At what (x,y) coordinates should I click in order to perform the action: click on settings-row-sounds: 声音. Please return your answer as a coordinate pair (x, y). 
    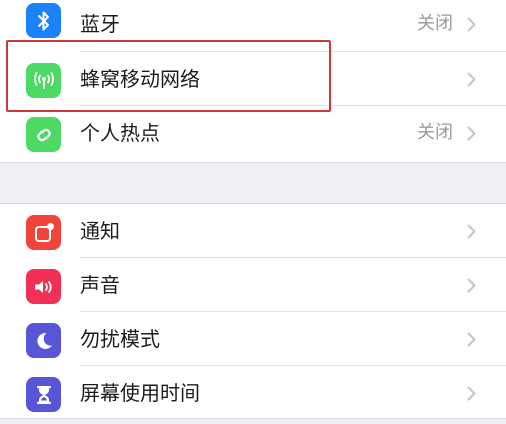
    Looking at the image, I should click on (253, 285).